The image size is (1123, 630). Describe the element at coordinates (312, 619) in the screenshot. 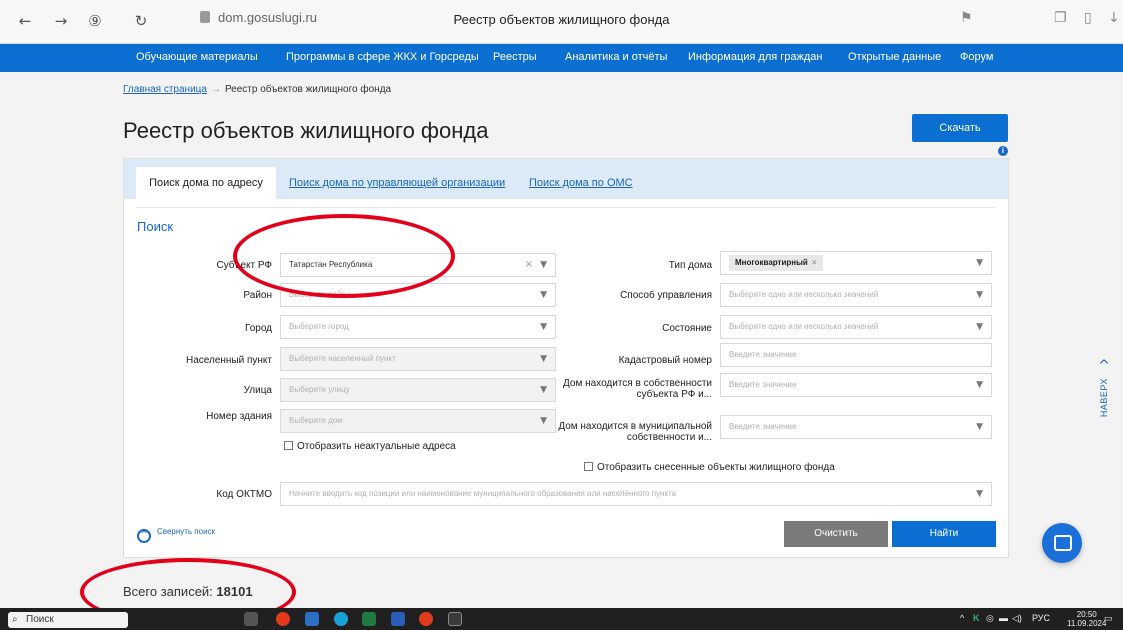

I see `explorer-icon` at that location.